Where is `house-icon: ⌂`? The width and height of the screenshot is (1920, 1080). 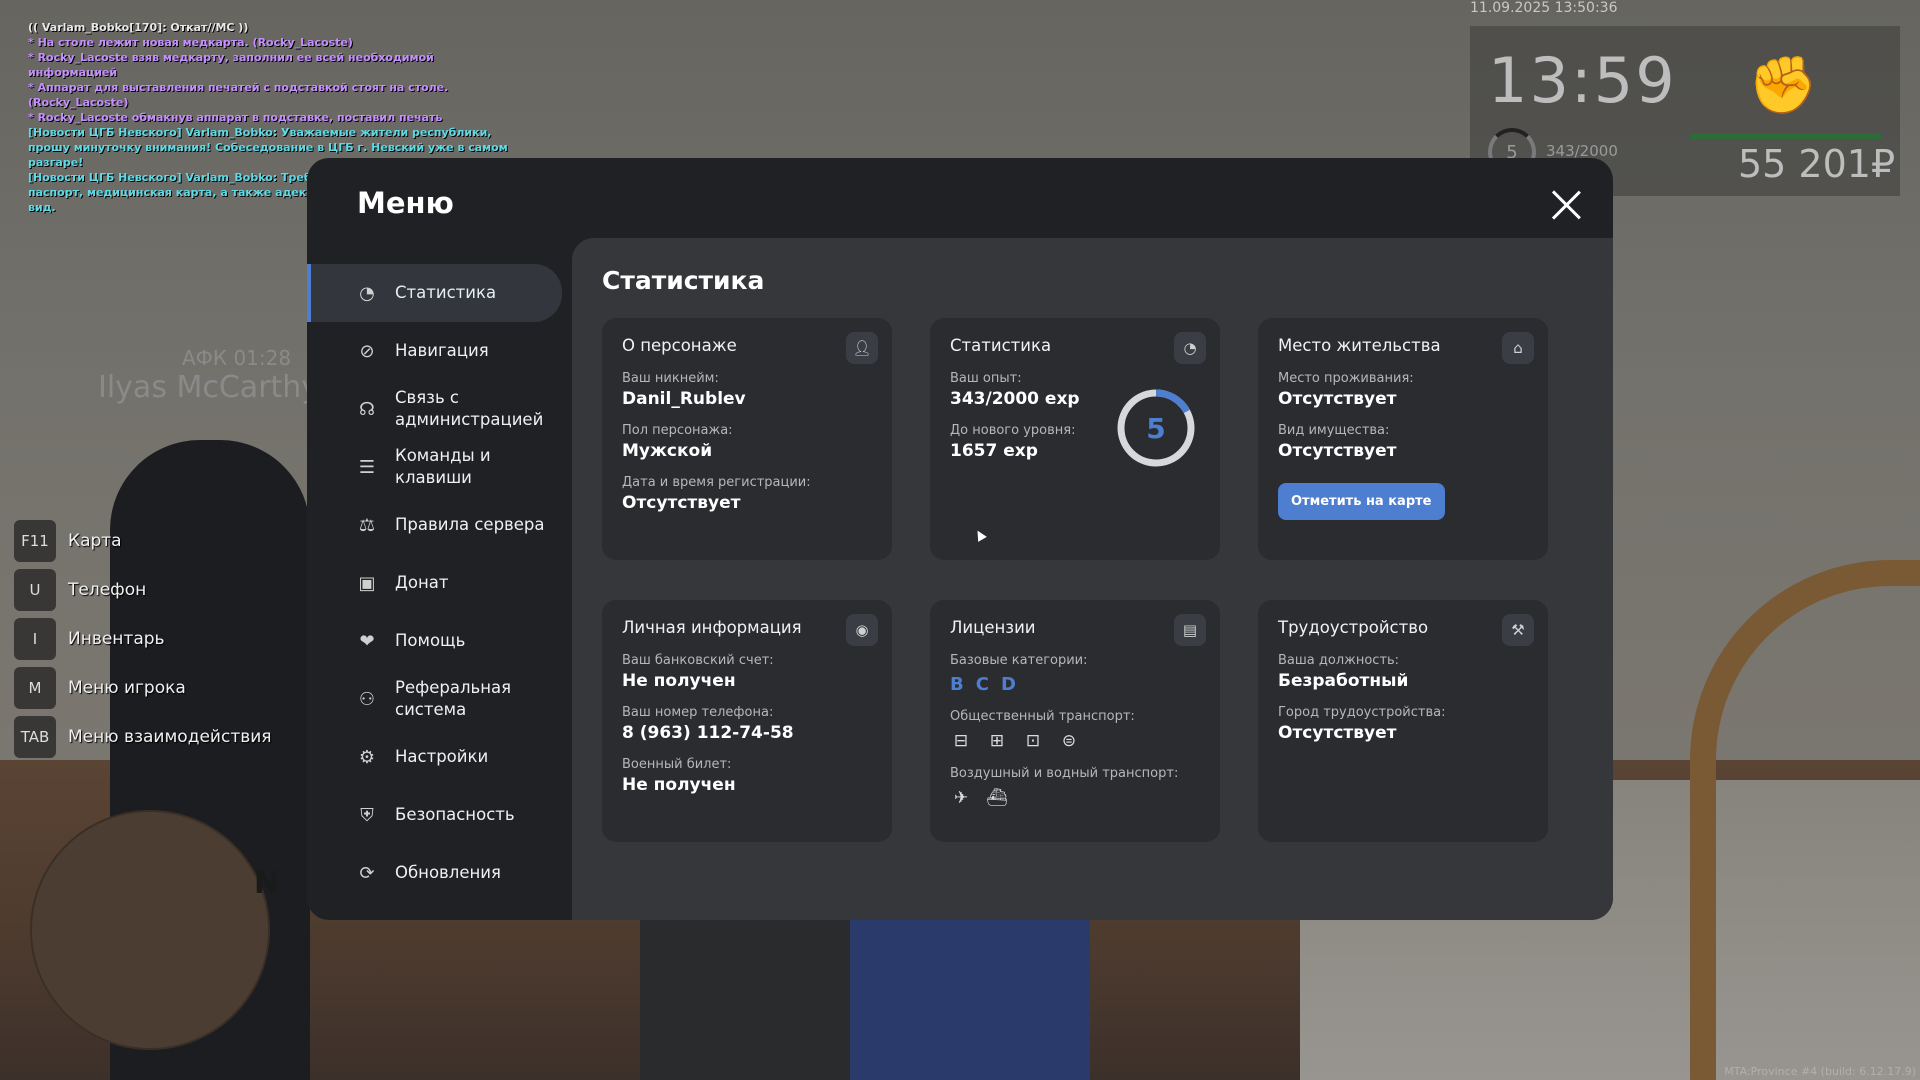 house-icon: ⌂ is located at coordinates (1518, 348).